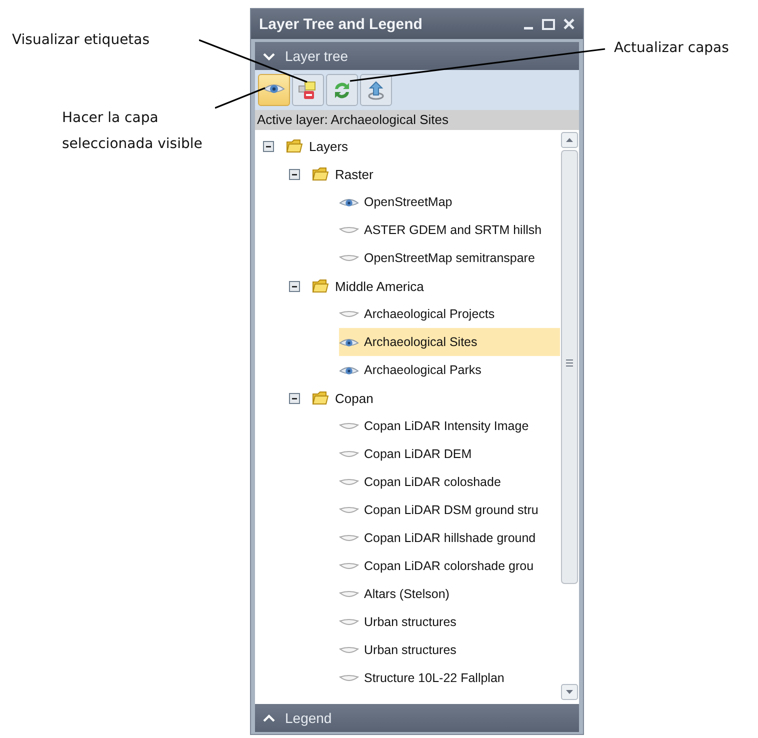 The width and height of the screenshot is (758, 738). I want to click on scrollbar-thumb, so click(569, 367).